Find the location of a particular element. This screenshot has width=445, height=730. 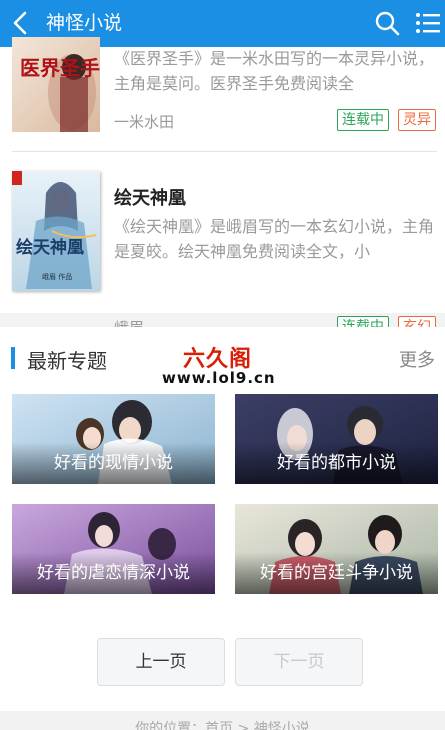

topic-tile: 好看的虐恋情深小说 is located at coordinates (113, 549).